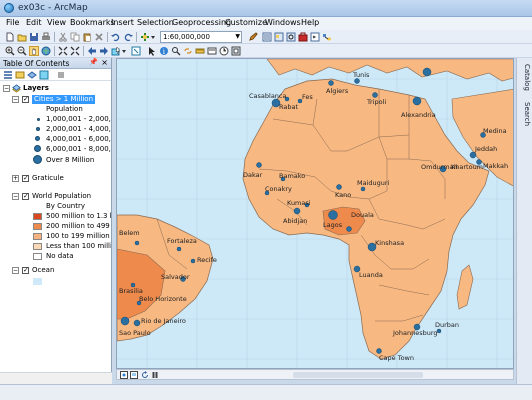 The image size is (532, 400). What do you see at coordinates (525, 77) in the screenshot?
I see `catalog-tab: Catalog` at bounding box center [525, 77].